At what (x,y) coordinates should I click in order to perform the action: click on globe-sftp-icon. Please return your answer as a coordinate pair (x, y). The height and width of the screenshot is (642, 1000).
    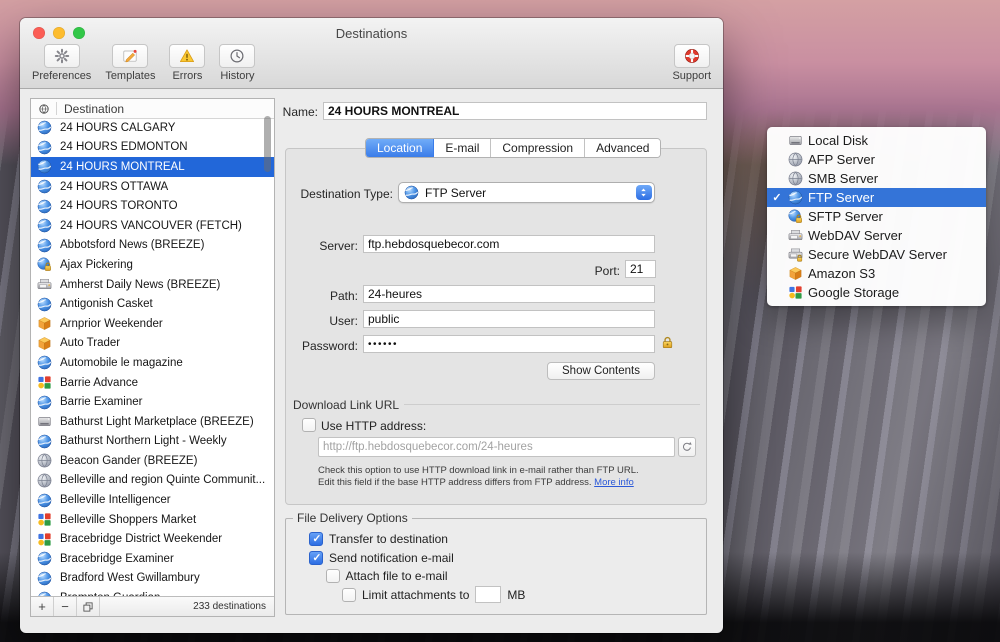
    Looking at the image, I should click on (795, 216).